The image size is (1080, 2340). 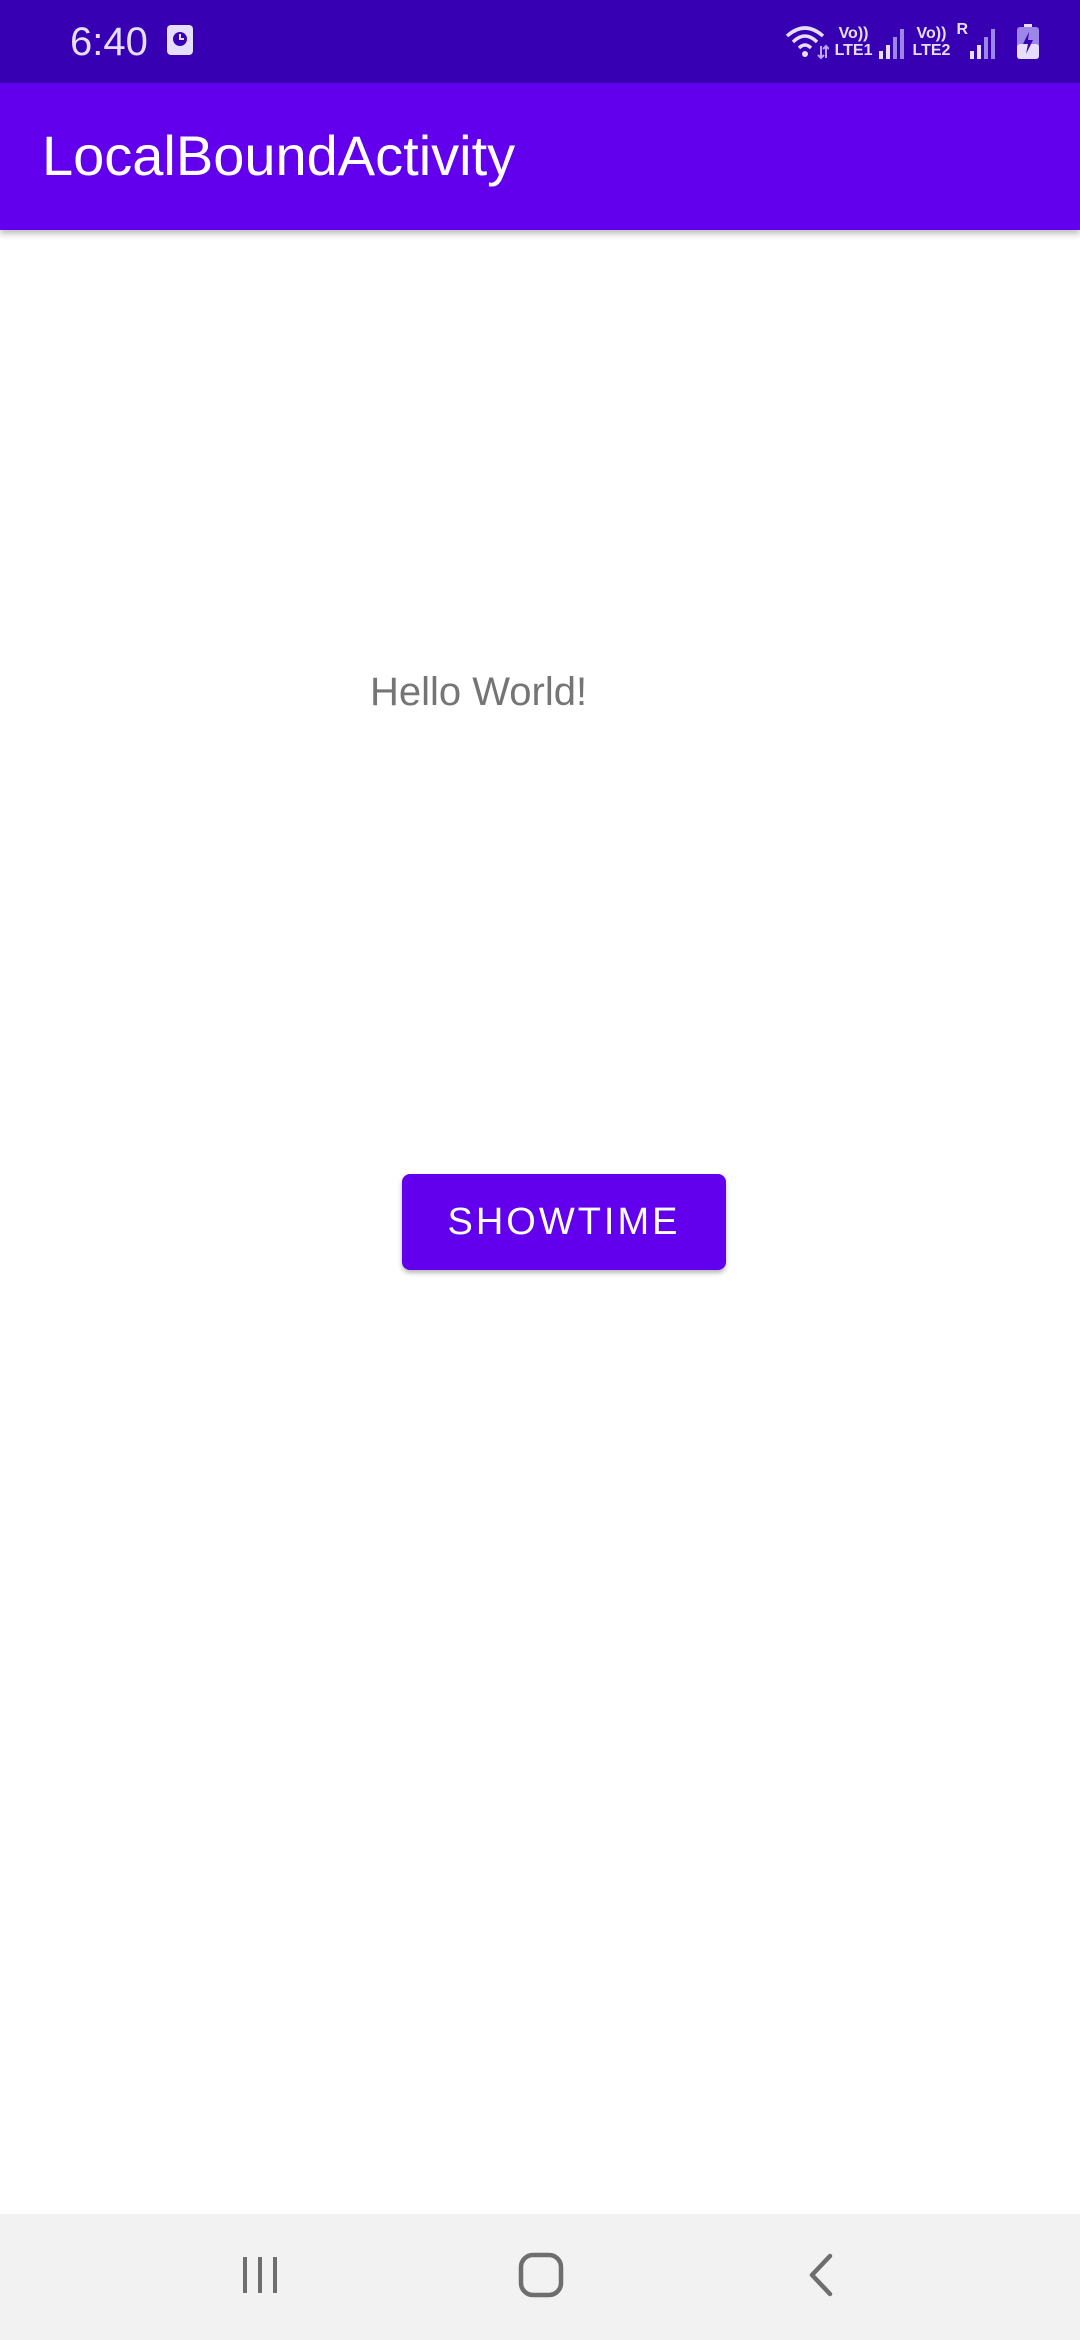 I want to click on home-icon, so click(x=541, y=2277).